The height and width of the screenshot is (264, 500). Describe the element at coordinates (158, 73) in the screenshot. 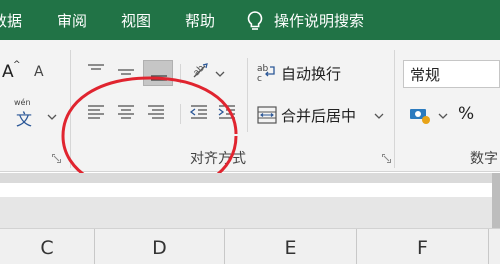

I see `bottom-align-button` at that location.